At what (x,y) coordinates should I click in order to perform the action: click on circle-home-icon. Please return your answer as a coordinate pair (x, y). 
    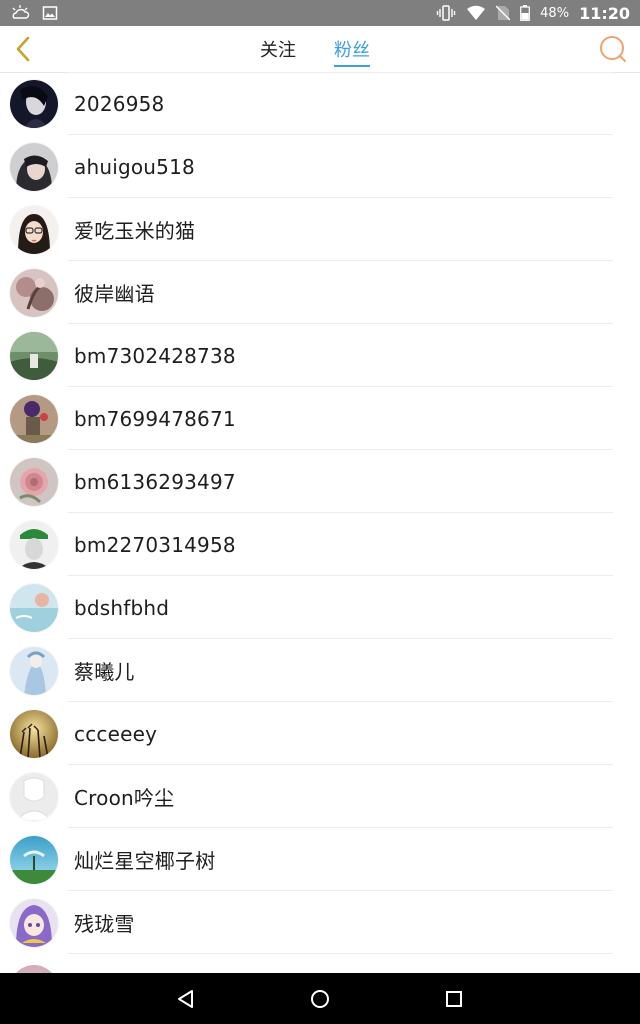
    Looking at the image, I should click on (320, 999).